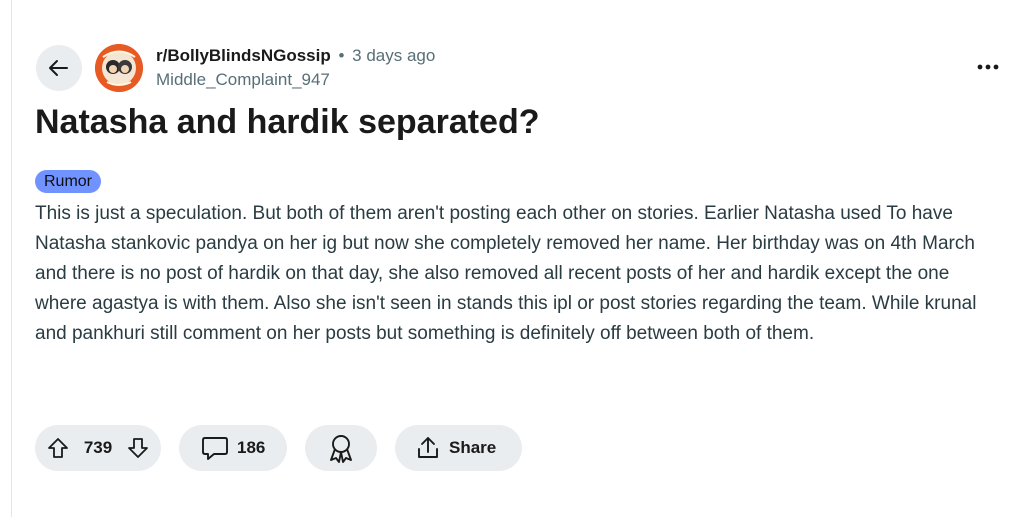  I want to click on author-link: Middle_Complaint_947, so click(295, 80).